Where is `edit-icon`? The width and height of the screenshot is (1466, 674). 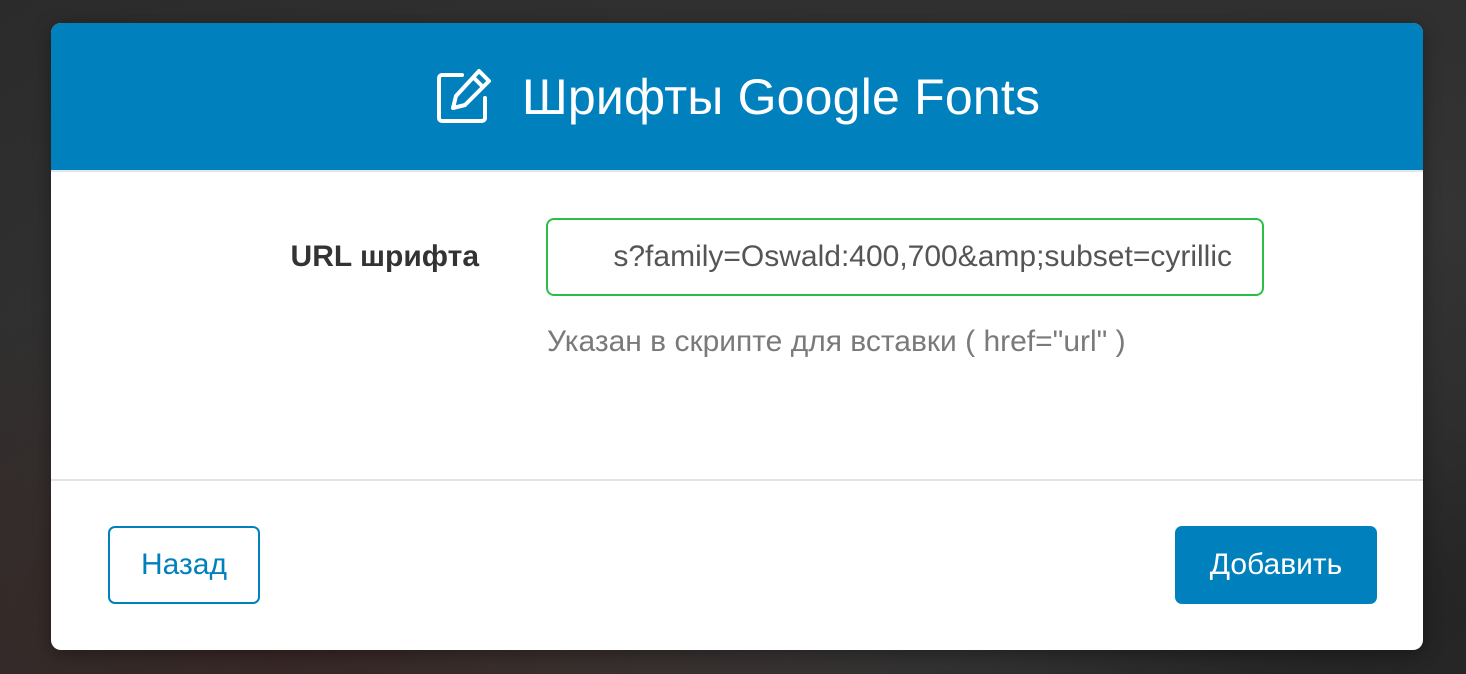 edit-icon is located at coordinates (463, 95).